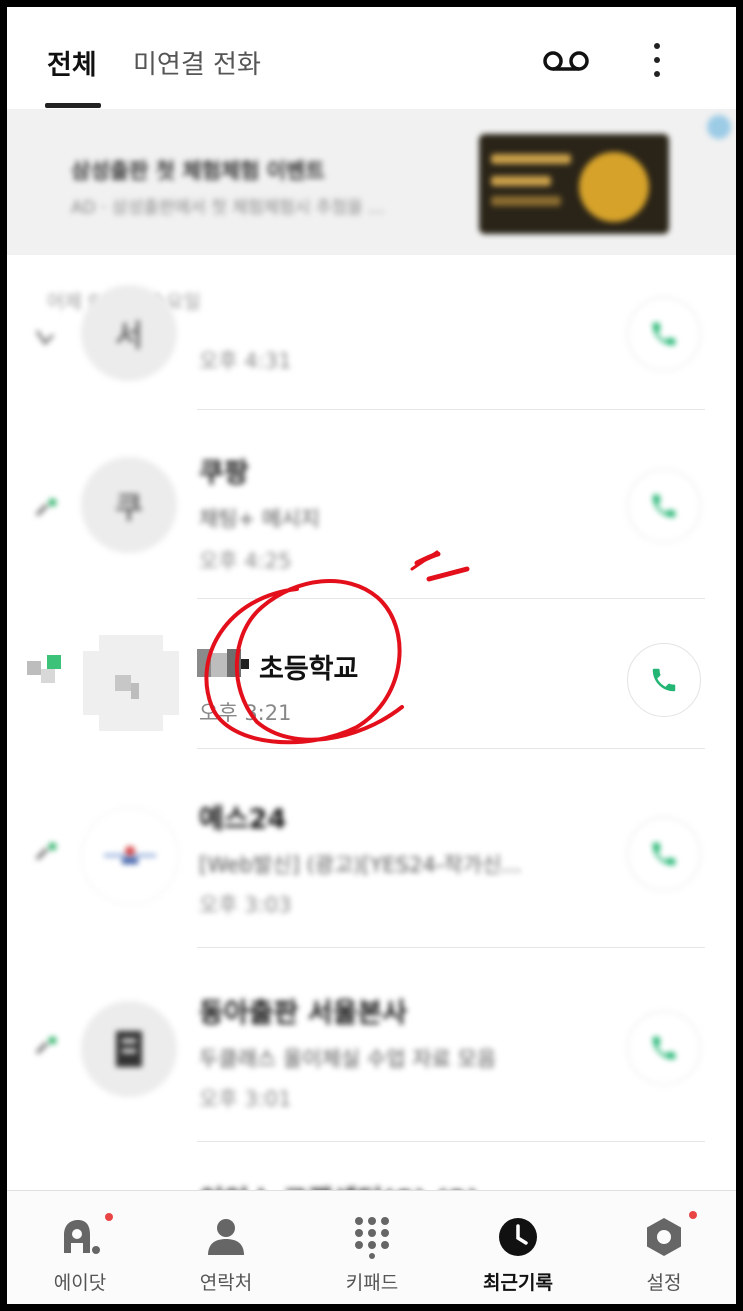 This screenshot has height=1311, width=743. What do you see at coordinates (73, 105) in the screenshot?
I see `tab-active-indicator` at bounding box center [73, 105].